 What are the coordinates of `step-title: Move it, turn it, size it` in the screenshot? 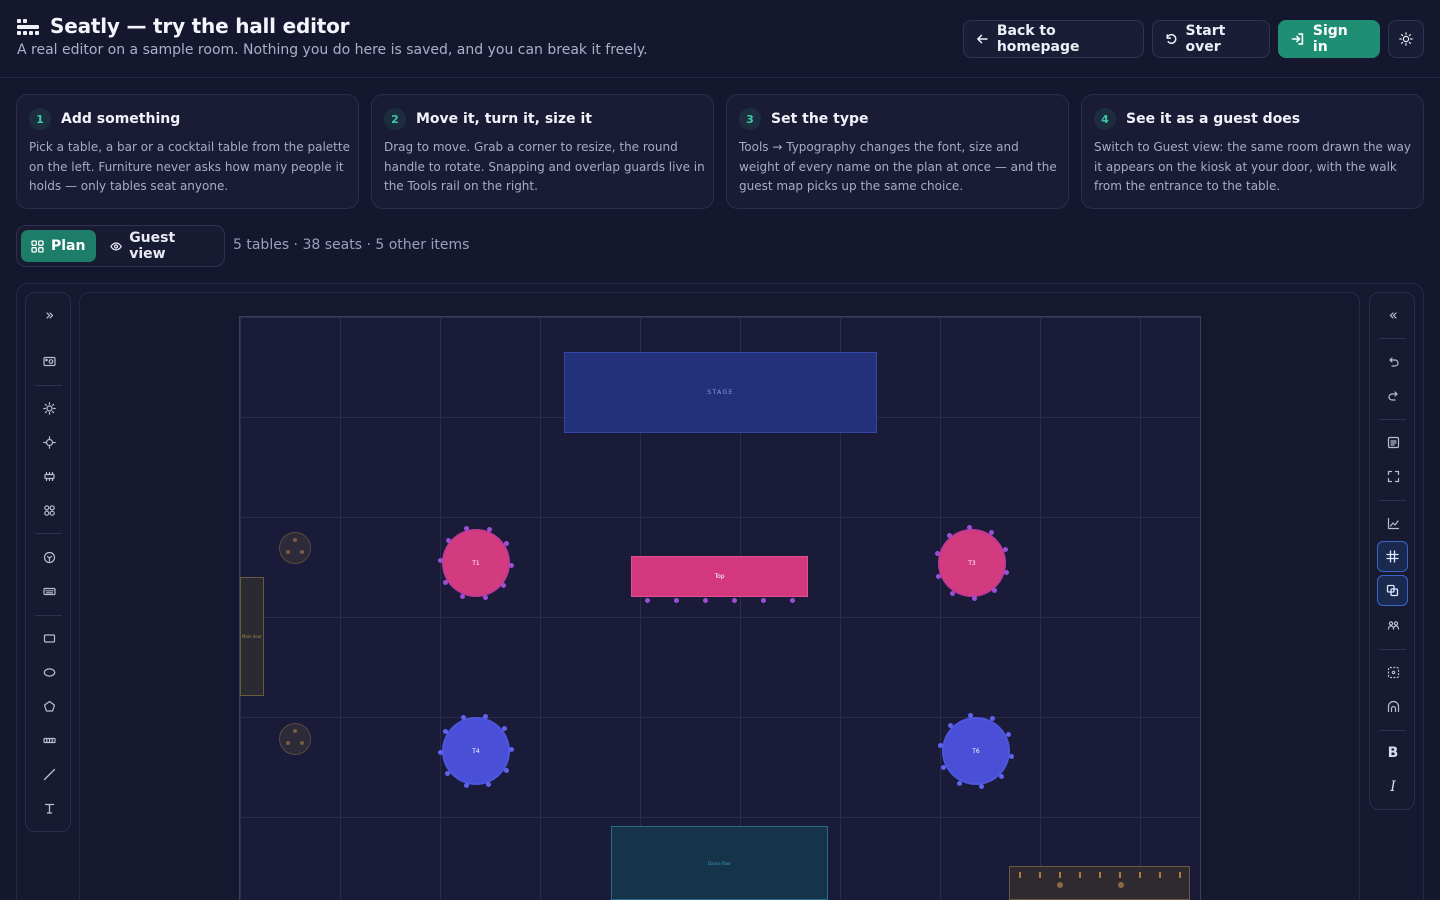 It's located at (504, 119).